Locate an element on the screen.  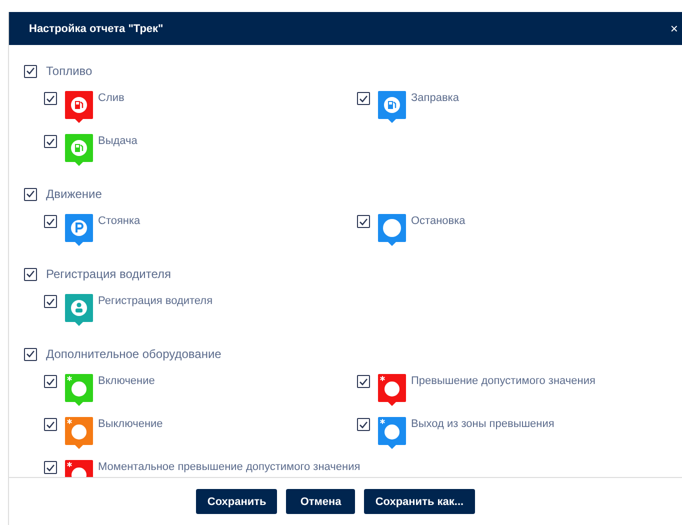
item-label: Слив is located at coordinates (111, 98).